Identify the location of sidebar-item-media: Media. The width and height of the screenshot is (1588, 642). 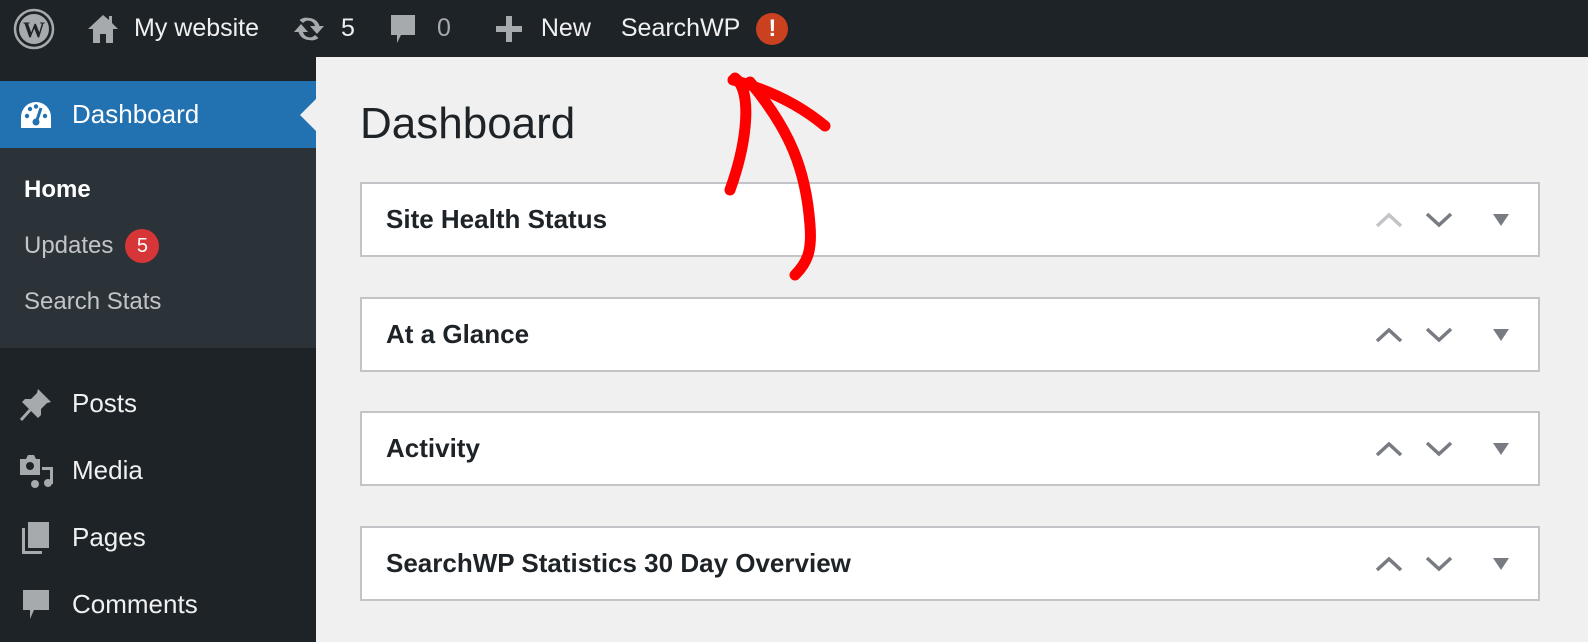
(158, 470).